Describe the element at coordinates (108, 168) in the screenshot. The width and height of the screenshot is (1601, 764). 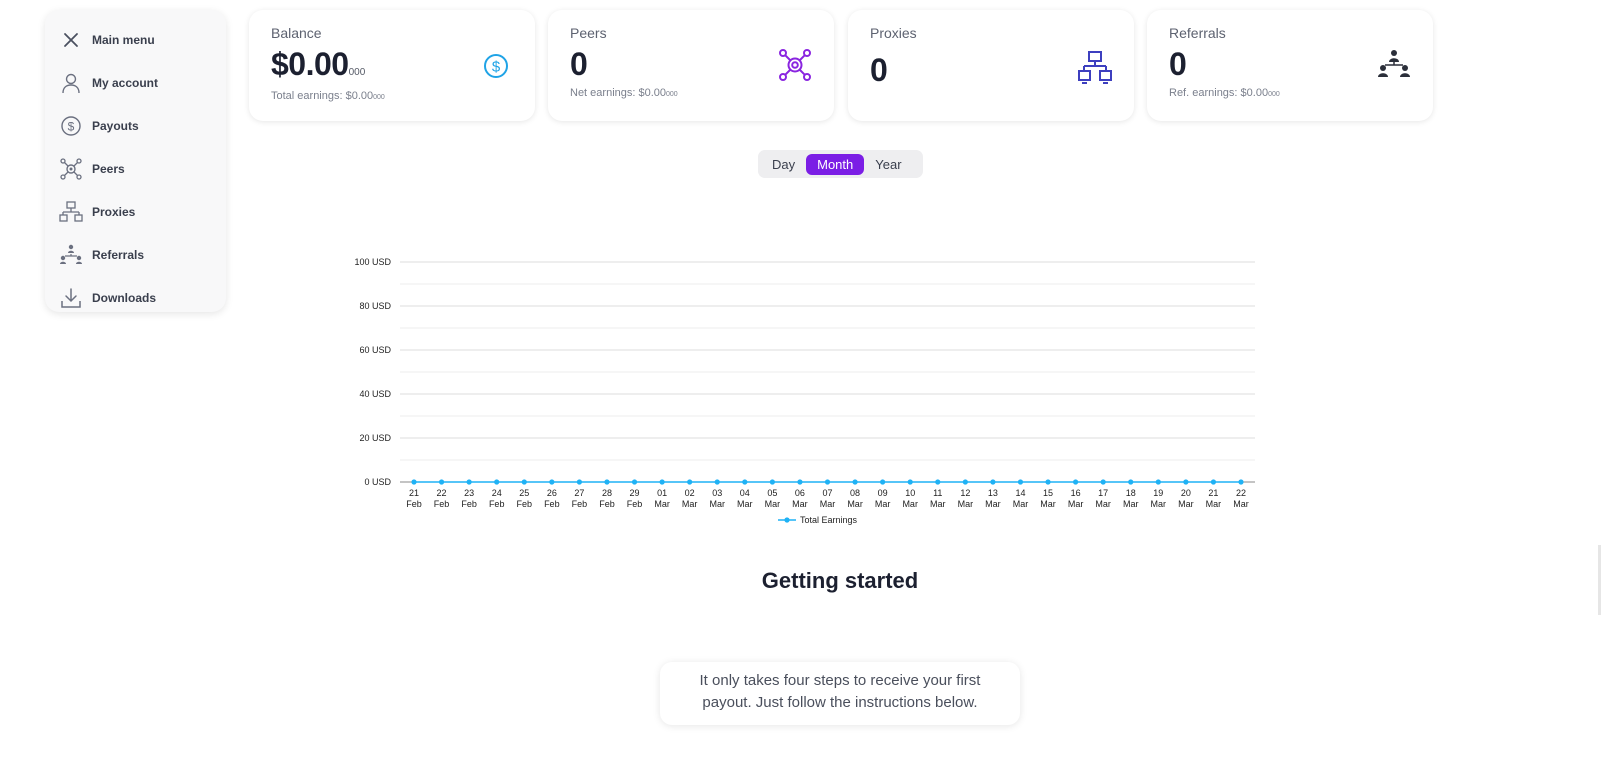
I see `sidebar-item-label: Peers` at that location.